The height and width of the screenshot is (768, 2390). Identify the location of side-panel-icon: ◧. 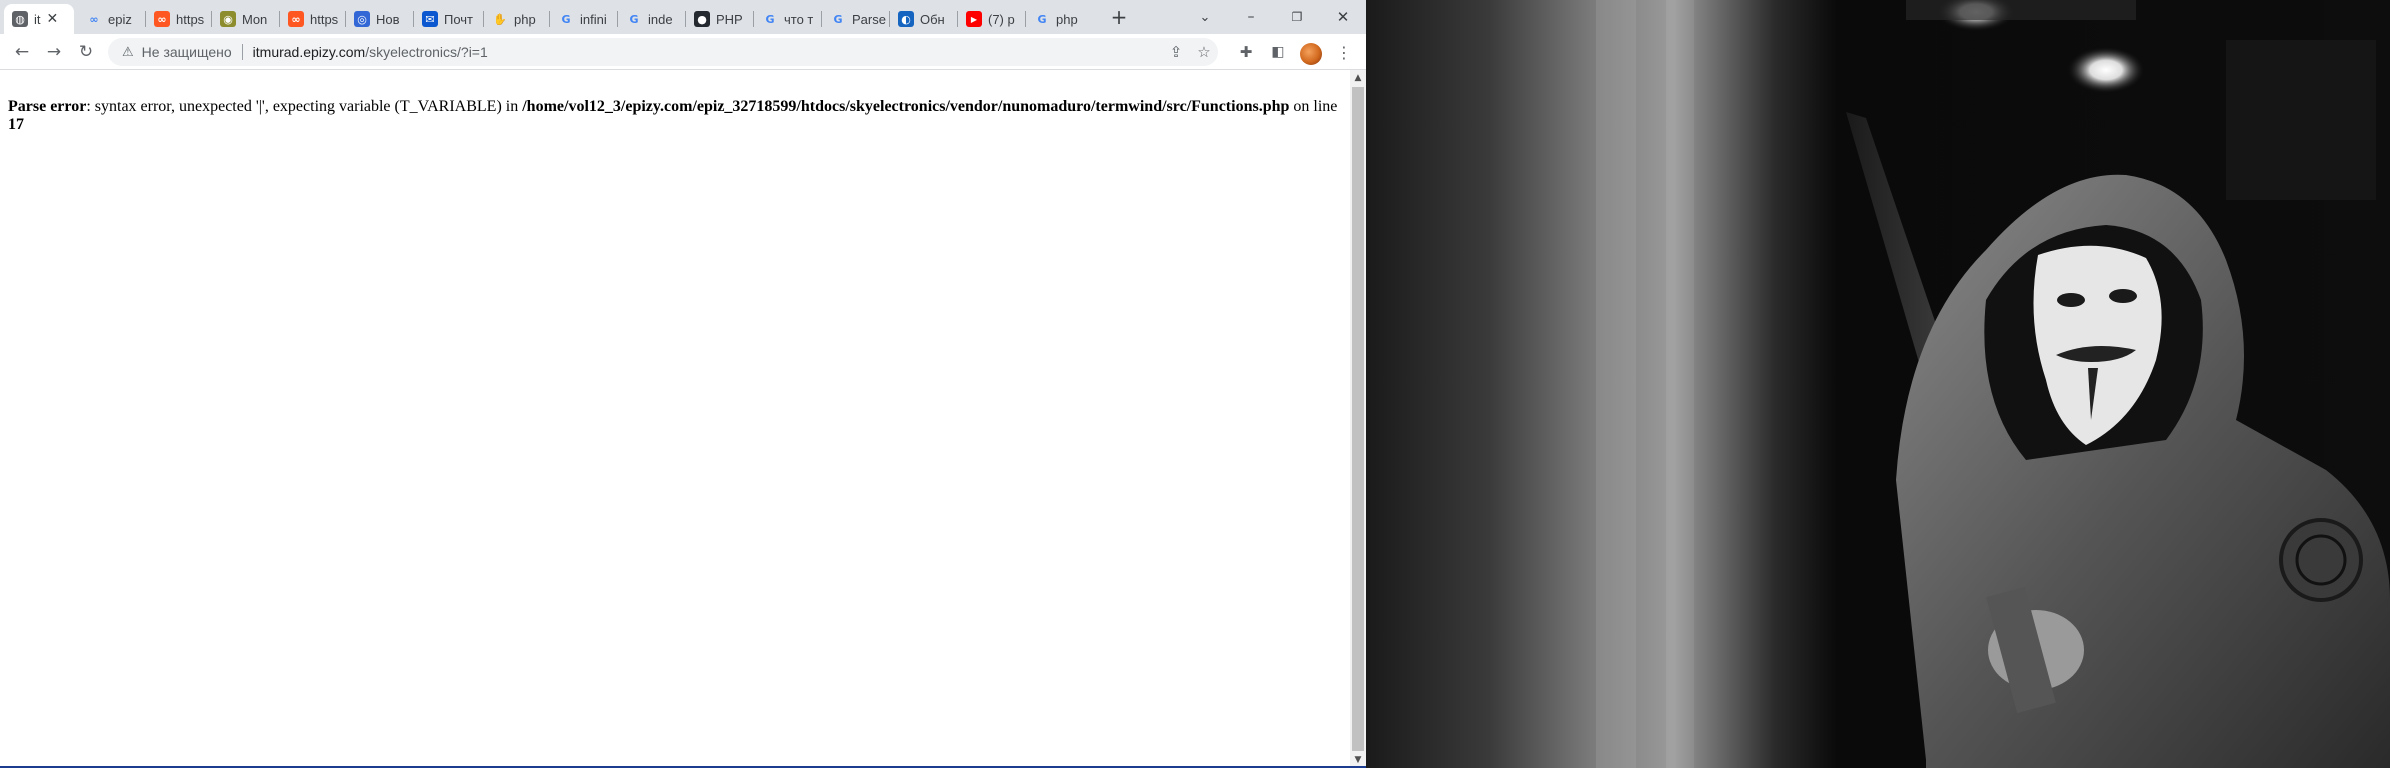
(1278, 52).